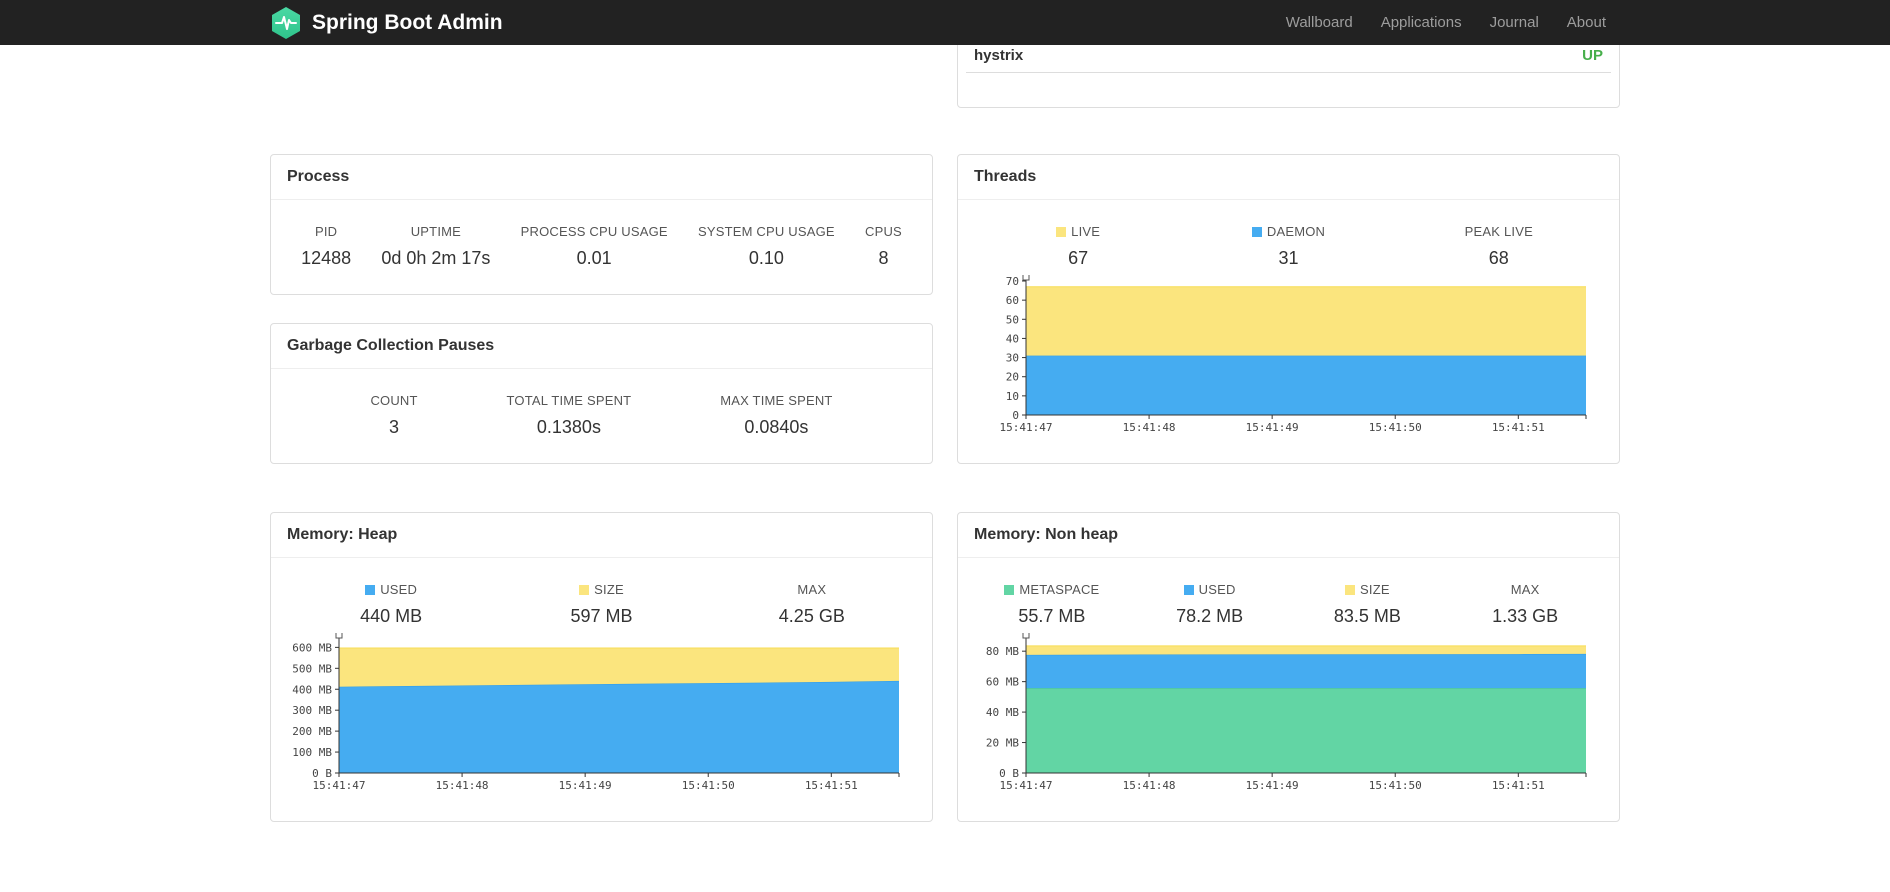 The height and width of the screenshot is (892, 1890). Describe the element at coordinates (1498, 258) in the screenshot. I see `metric-value: 68` at that location.